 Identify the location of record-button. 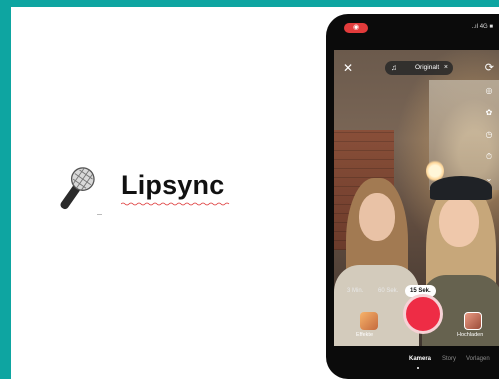
(423, 314).